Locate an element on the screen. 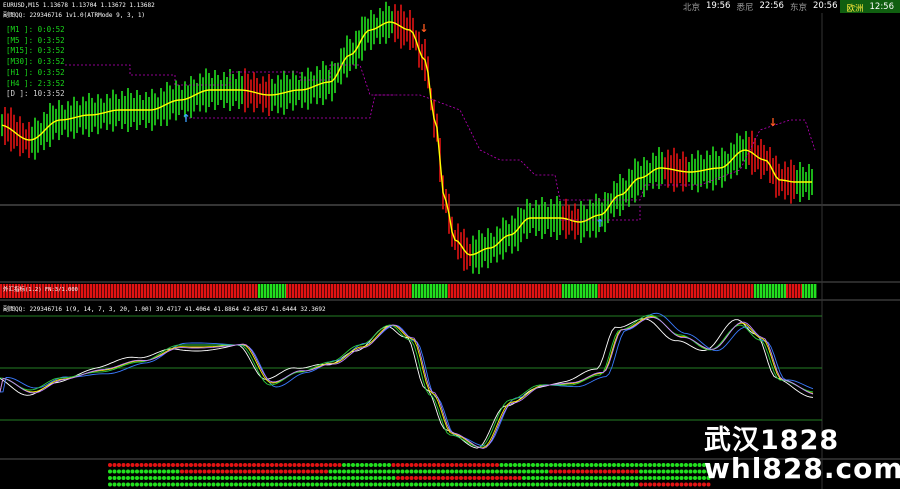 This screenshot has width=900, height=489. tf-d: [D ]: 10:3:52 is located at coordinates (35, 94).